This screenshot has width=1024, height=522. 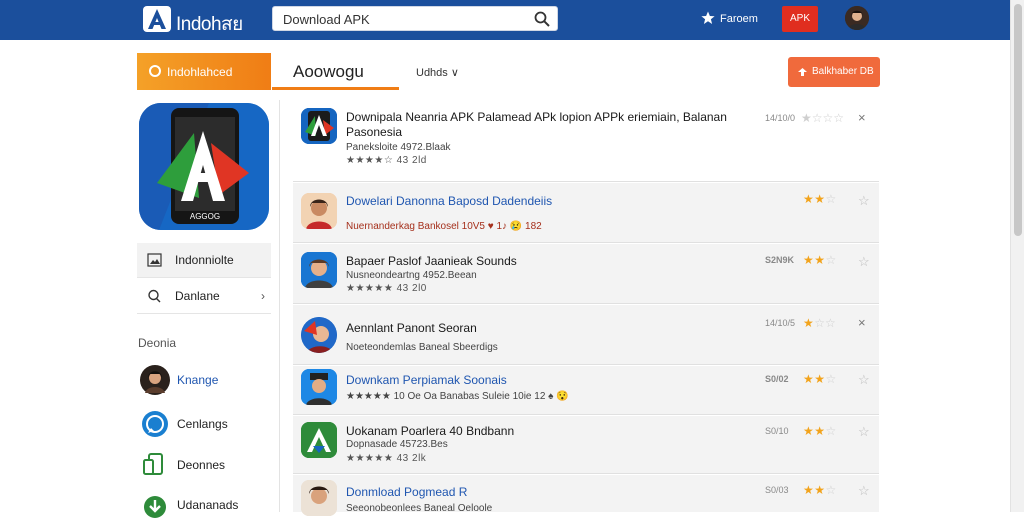 I want to click on favorites-link: Faroem, so click(x=739, y=19).